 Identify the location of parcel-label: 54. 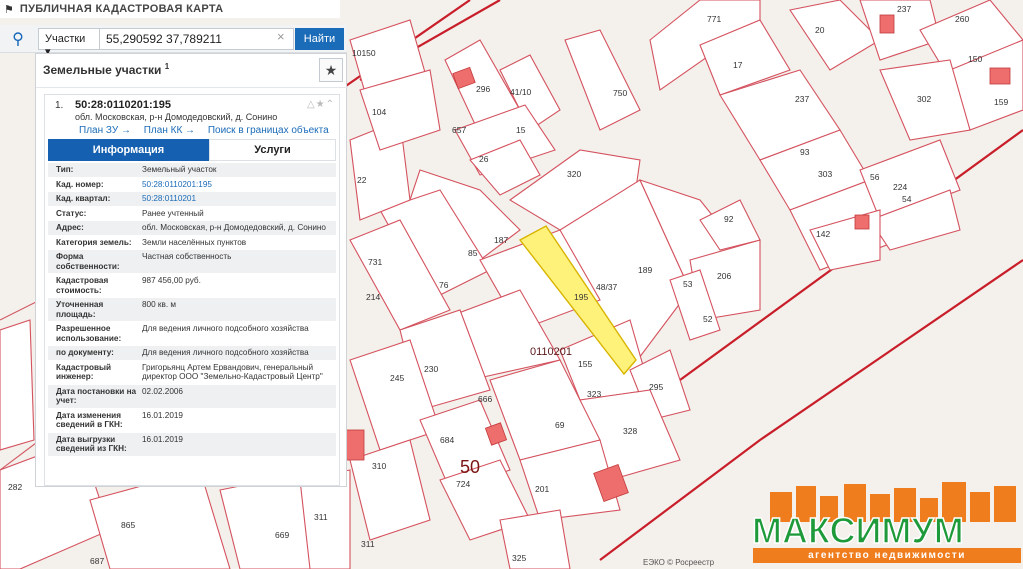
(907, 199).